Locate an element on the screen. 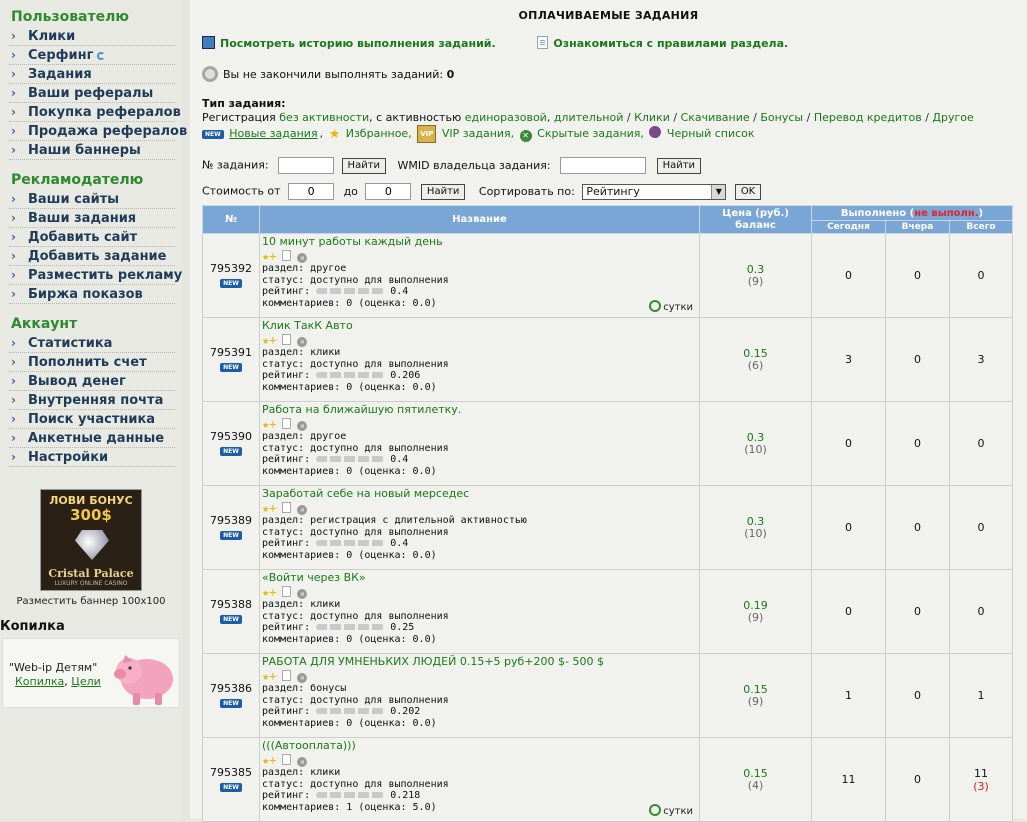  repeat-daily-label: сутки is located at coordinates (678, 307).